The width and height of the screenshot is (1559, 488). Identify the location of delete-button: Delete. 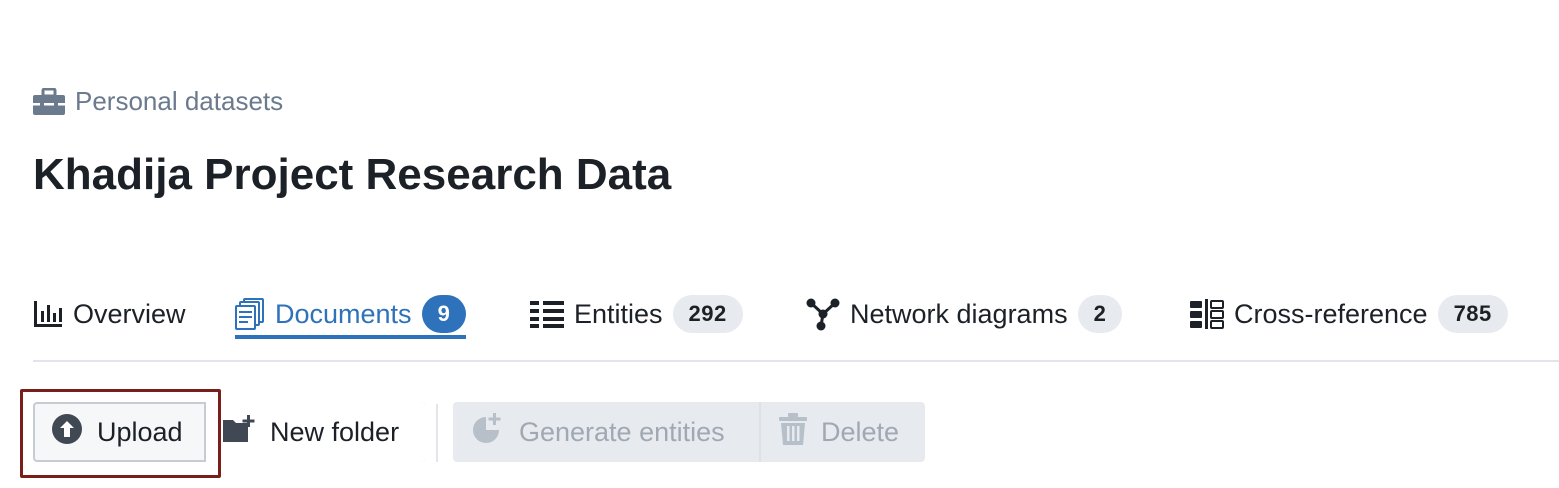
(842, 432).